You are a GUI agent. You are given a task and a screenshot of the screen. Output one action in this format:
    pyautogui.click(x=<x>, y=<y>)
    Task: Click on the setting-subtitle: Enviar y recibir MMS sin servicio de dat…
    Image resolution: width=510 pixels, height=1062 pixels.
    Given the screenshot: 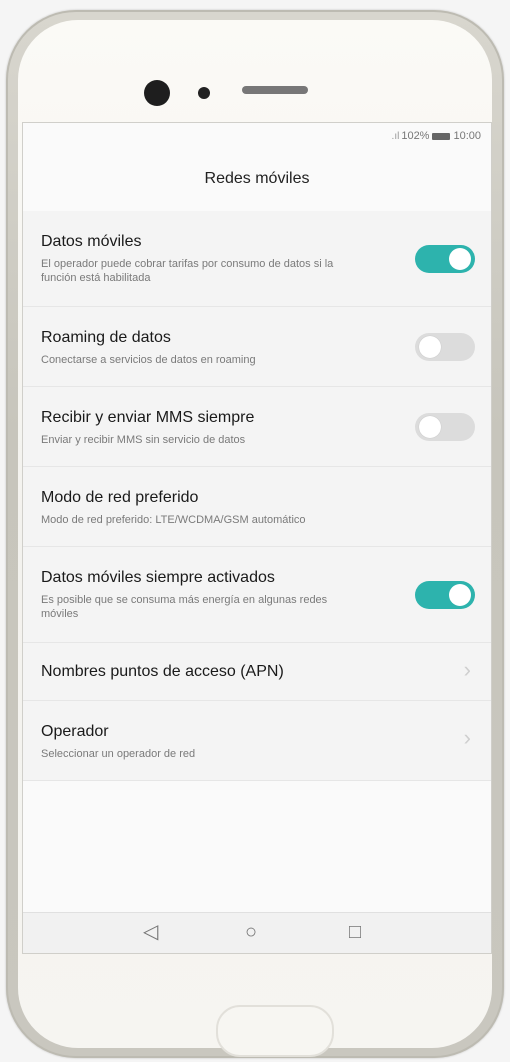 What is the action you would take?
    pyautogui.click(x=143, y=440)
    